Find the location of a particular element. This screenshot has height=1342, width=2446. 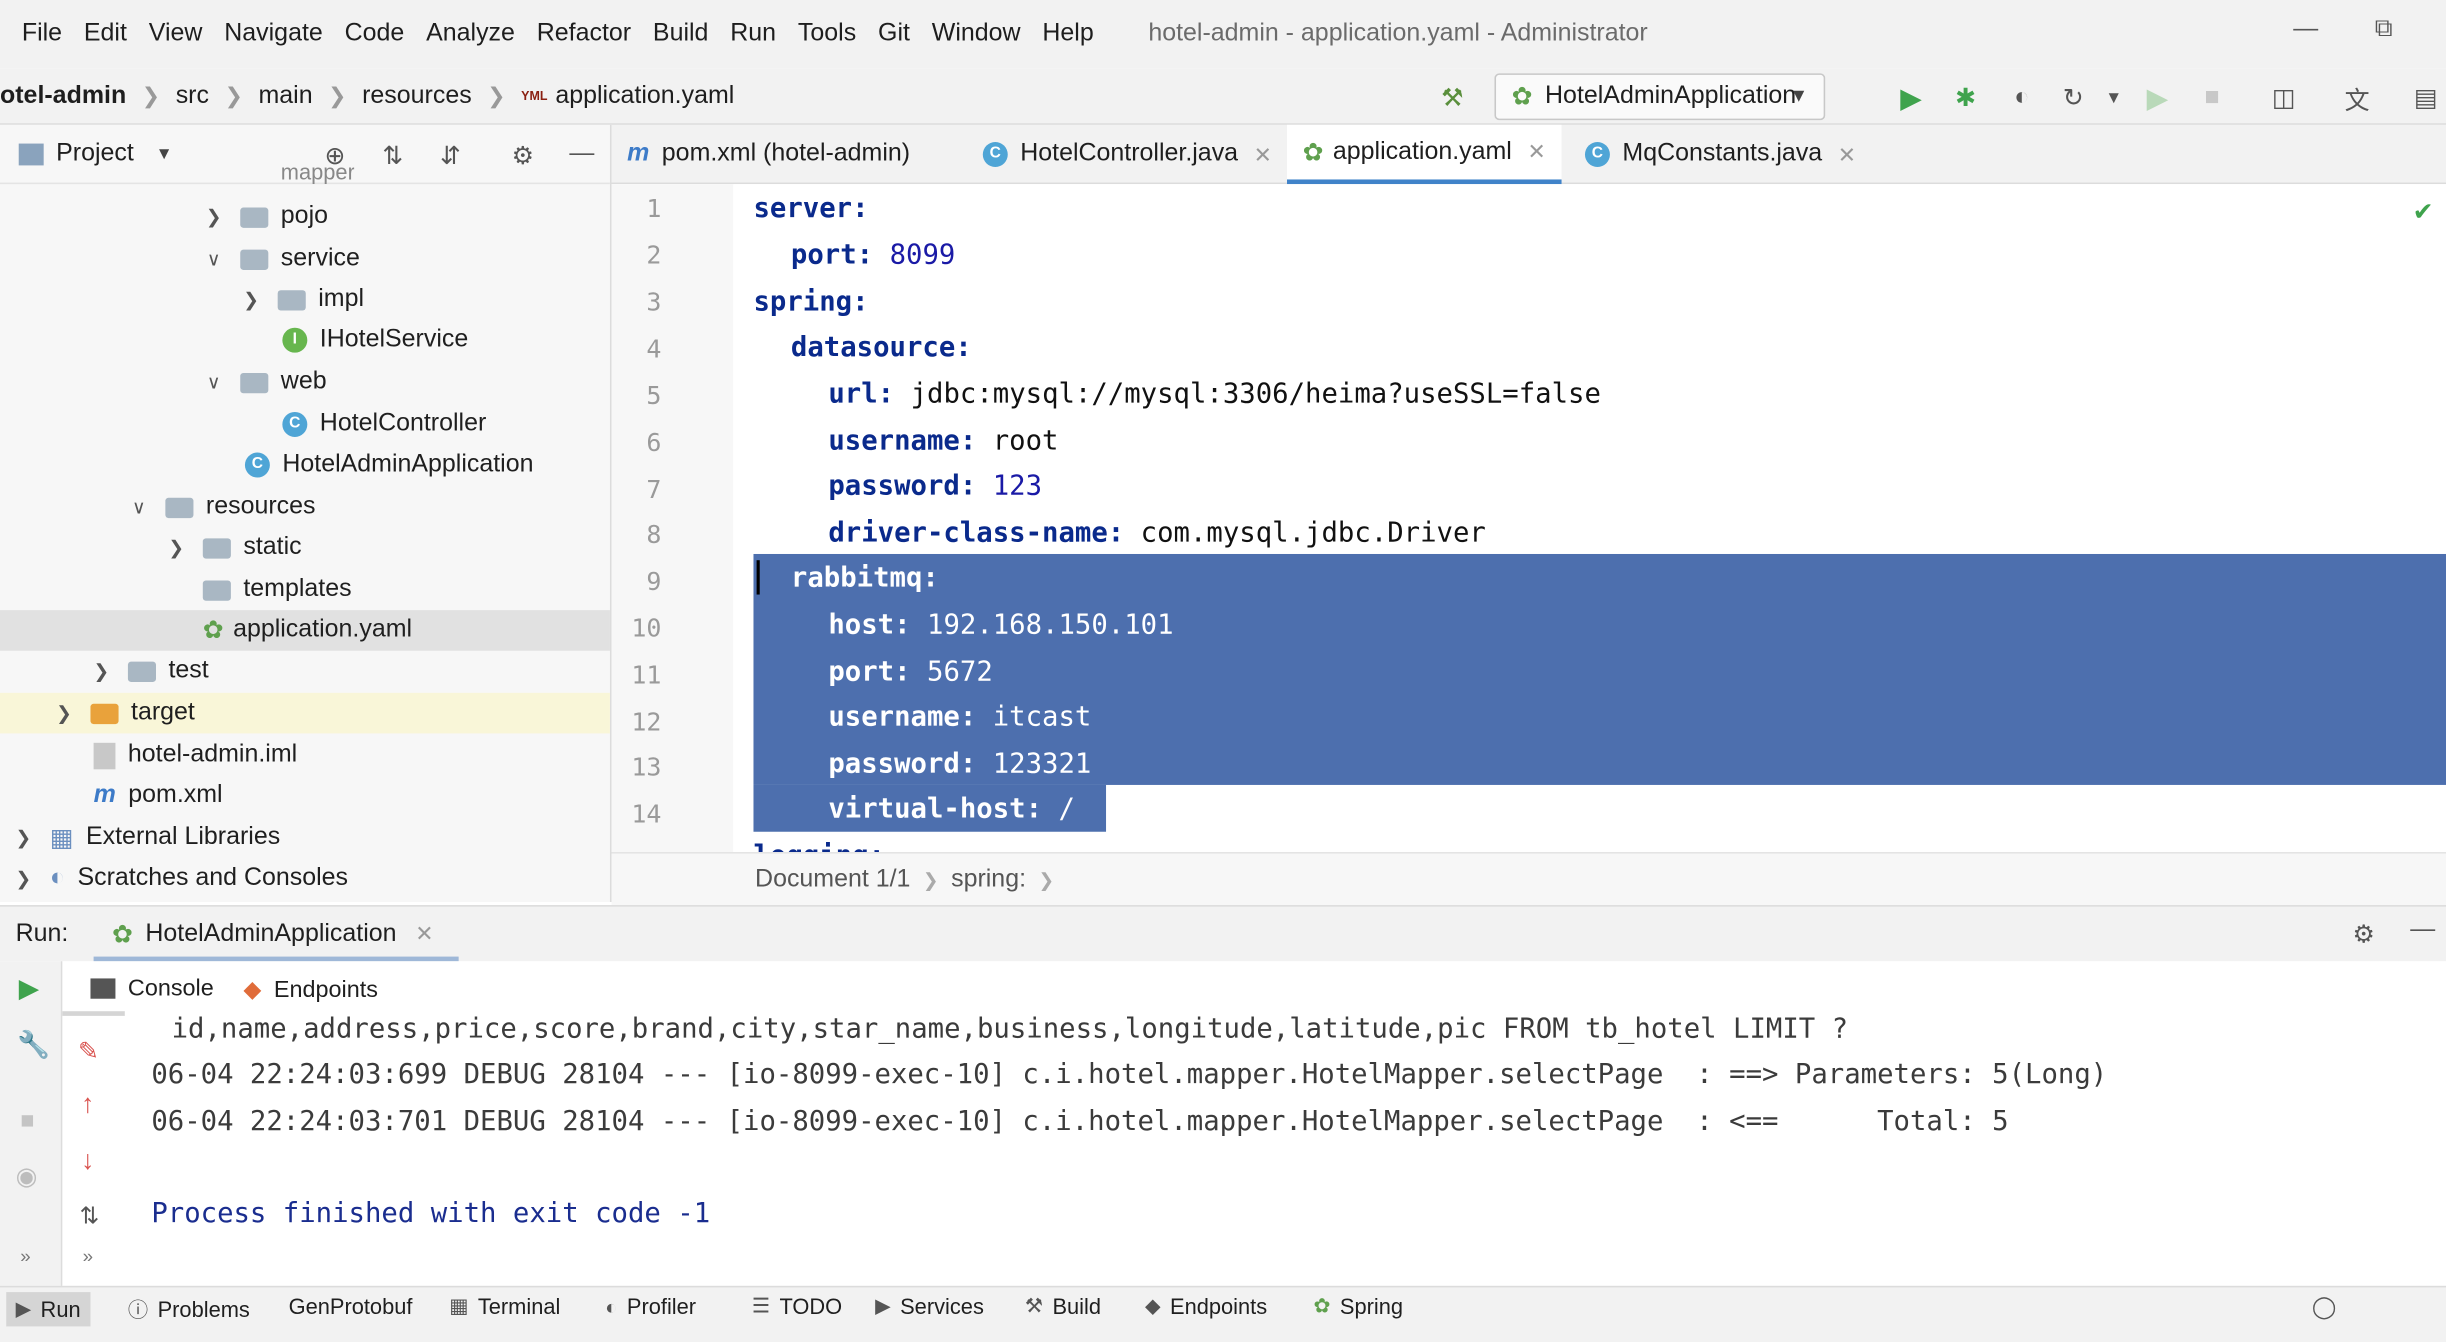

wrench-icon: 🔧 is located at coordinates (33, 1045).